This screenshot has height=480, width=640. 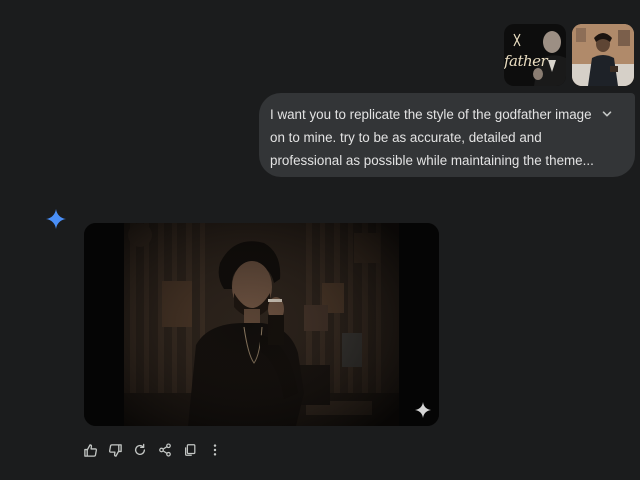 I want to click on share-button, so click(x=165, y=450).